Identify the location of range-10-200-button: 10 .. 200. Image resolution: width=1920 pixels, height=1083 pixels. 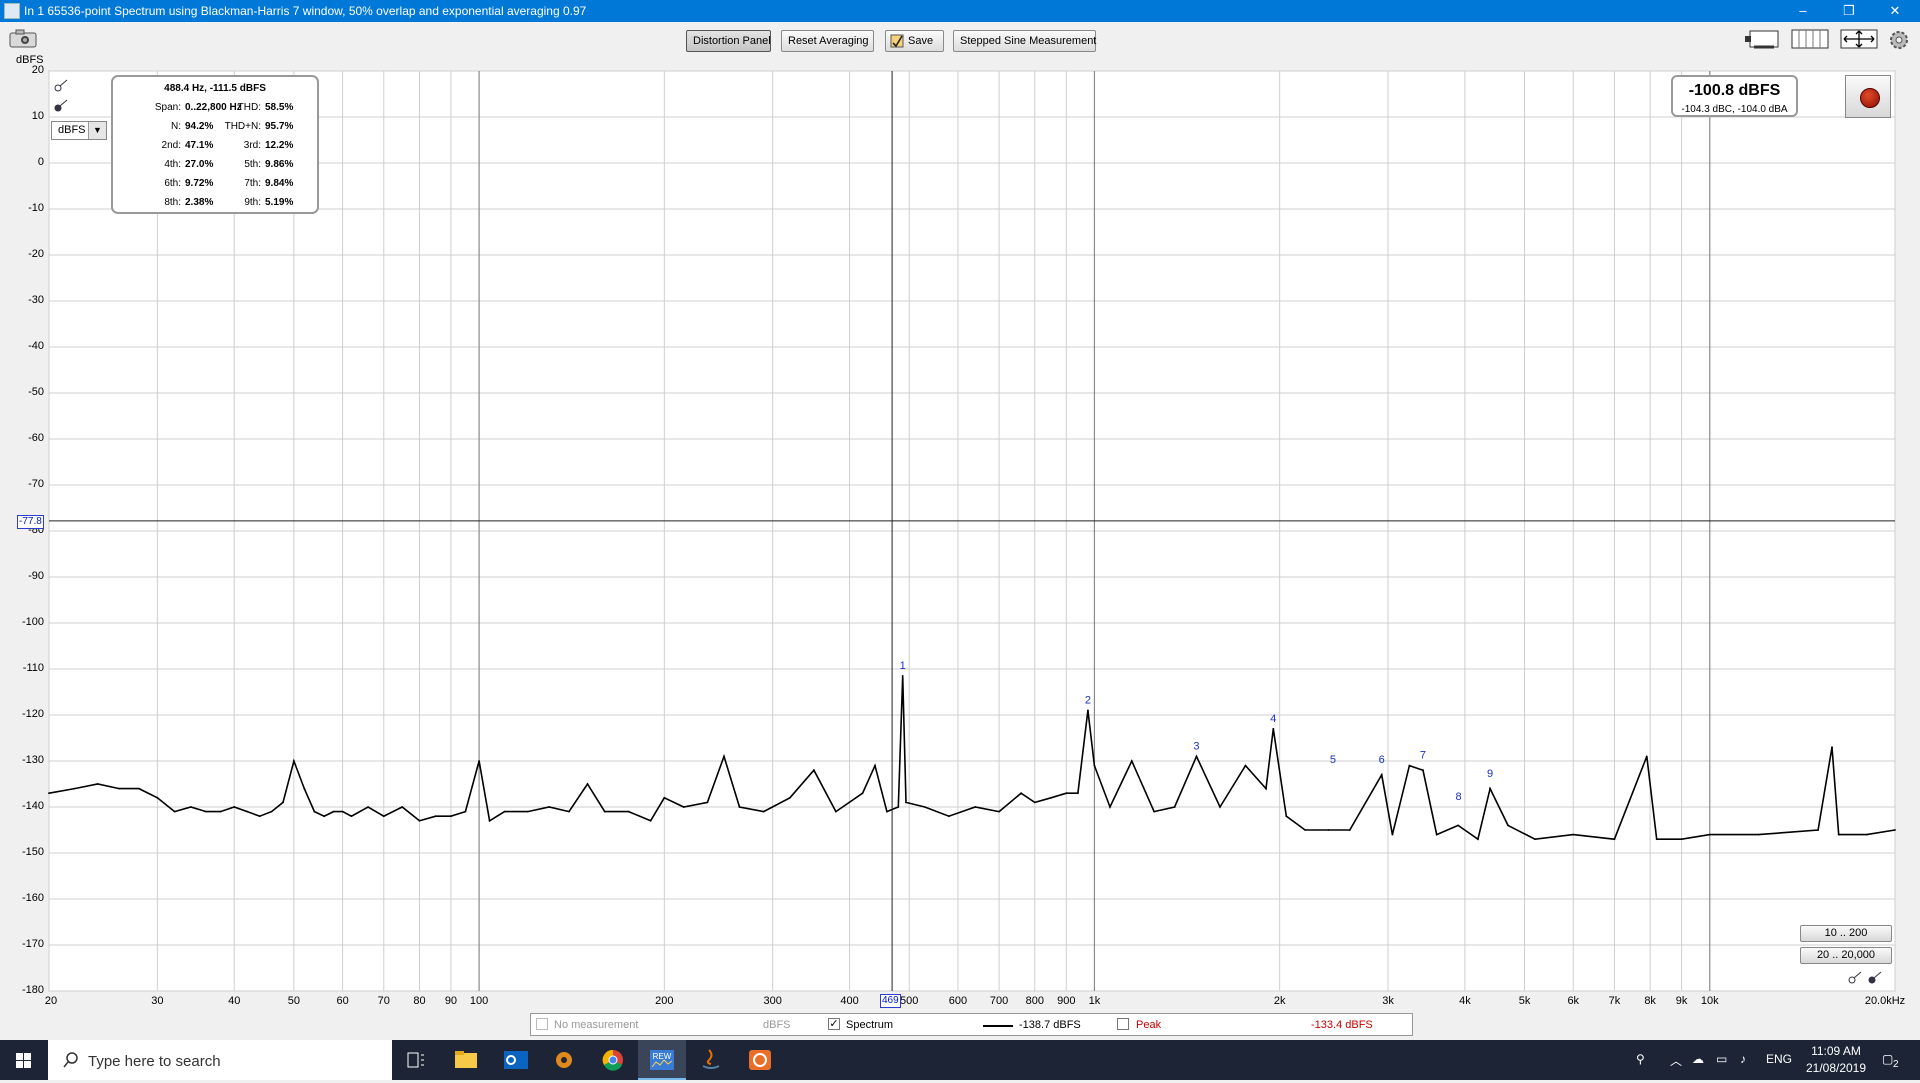
(1846, 933).